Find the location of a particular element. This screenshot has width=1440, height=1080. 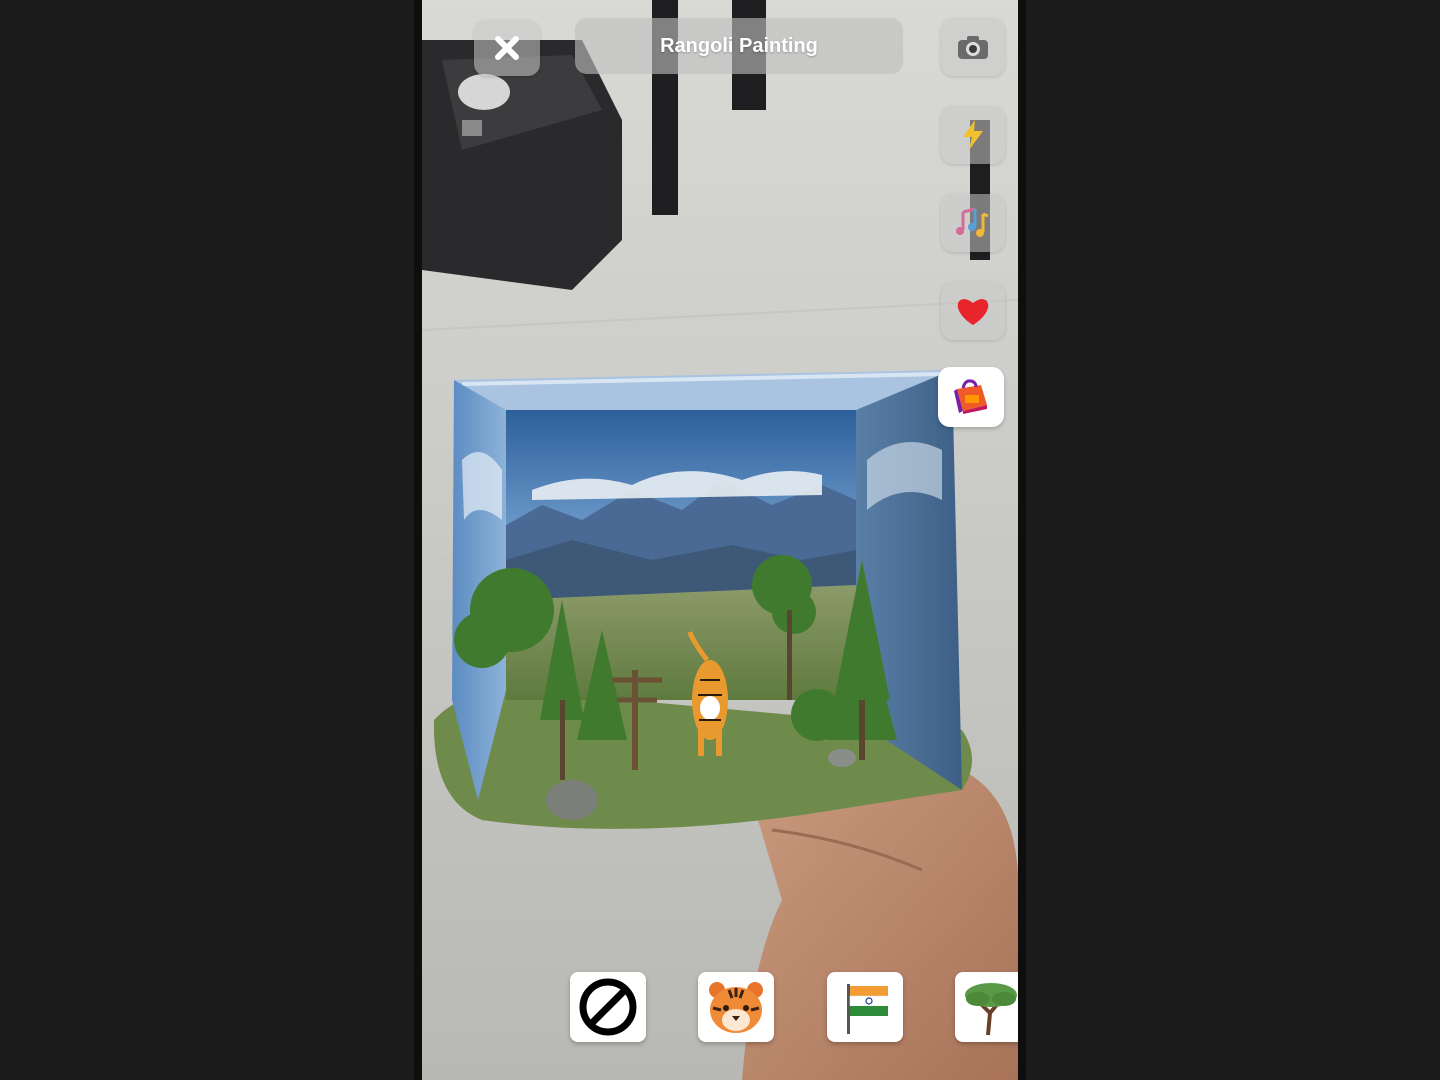

favorite-button is located at coordinates (973, 311).